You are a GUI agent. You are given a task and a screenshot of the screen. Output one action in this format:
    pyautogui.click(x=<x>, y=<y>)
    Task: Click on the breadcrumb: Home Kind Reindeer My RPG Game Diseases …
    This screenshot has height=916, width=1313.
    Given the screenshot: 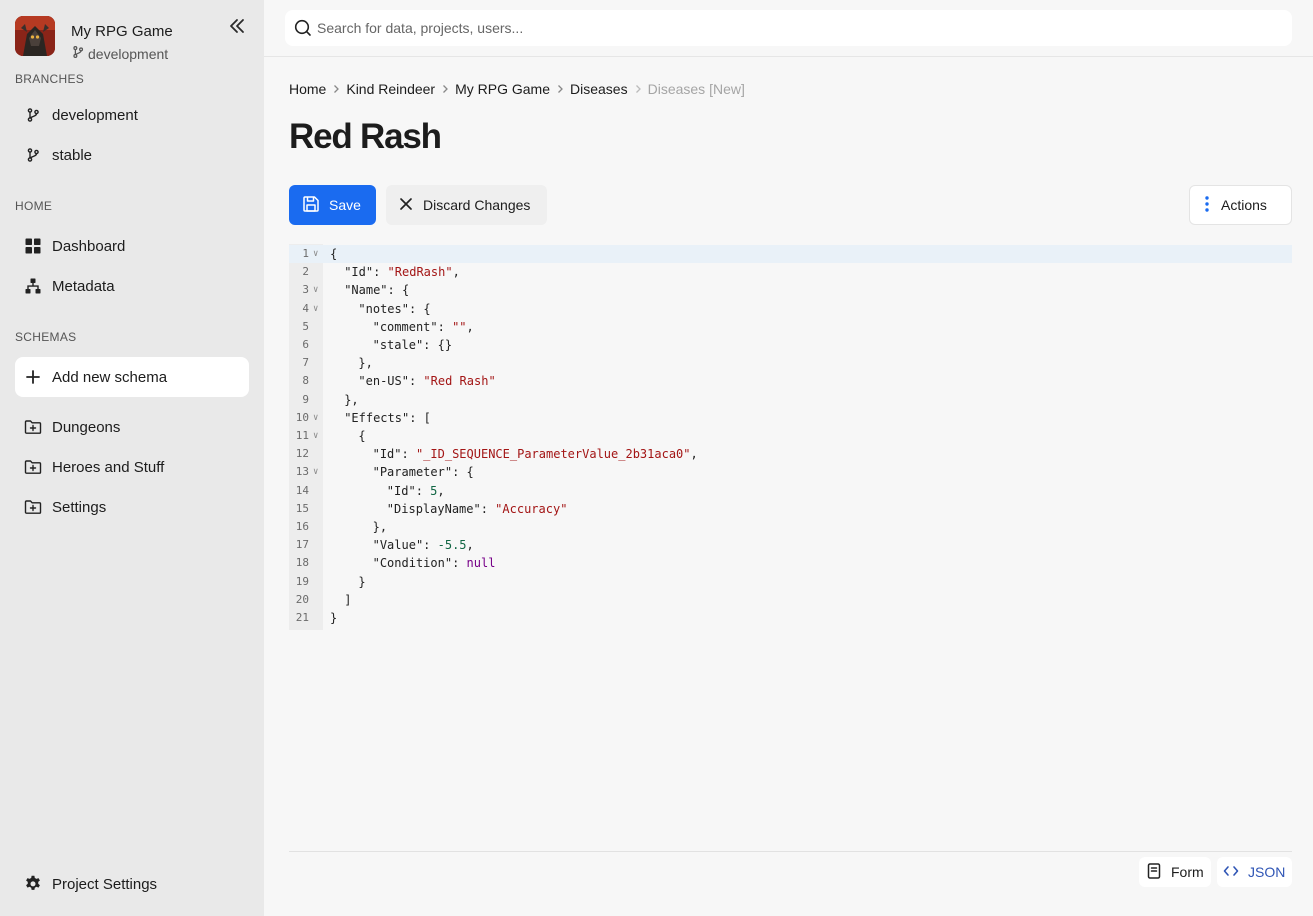 What is the action you would take?
    pyautogui.click(x=517, y=89)
    